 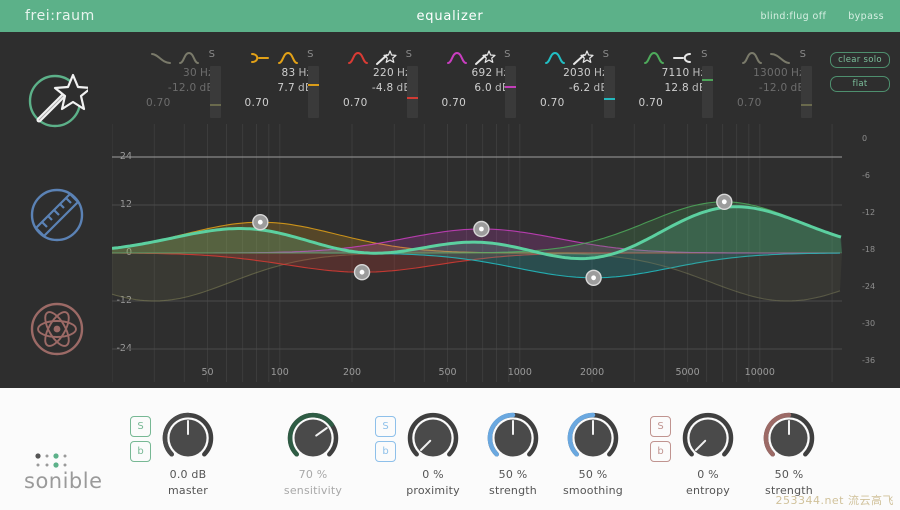 I want to click on band-4-values: 692 Hz 6.0 dB 0.70, so click(x=473, y=88).